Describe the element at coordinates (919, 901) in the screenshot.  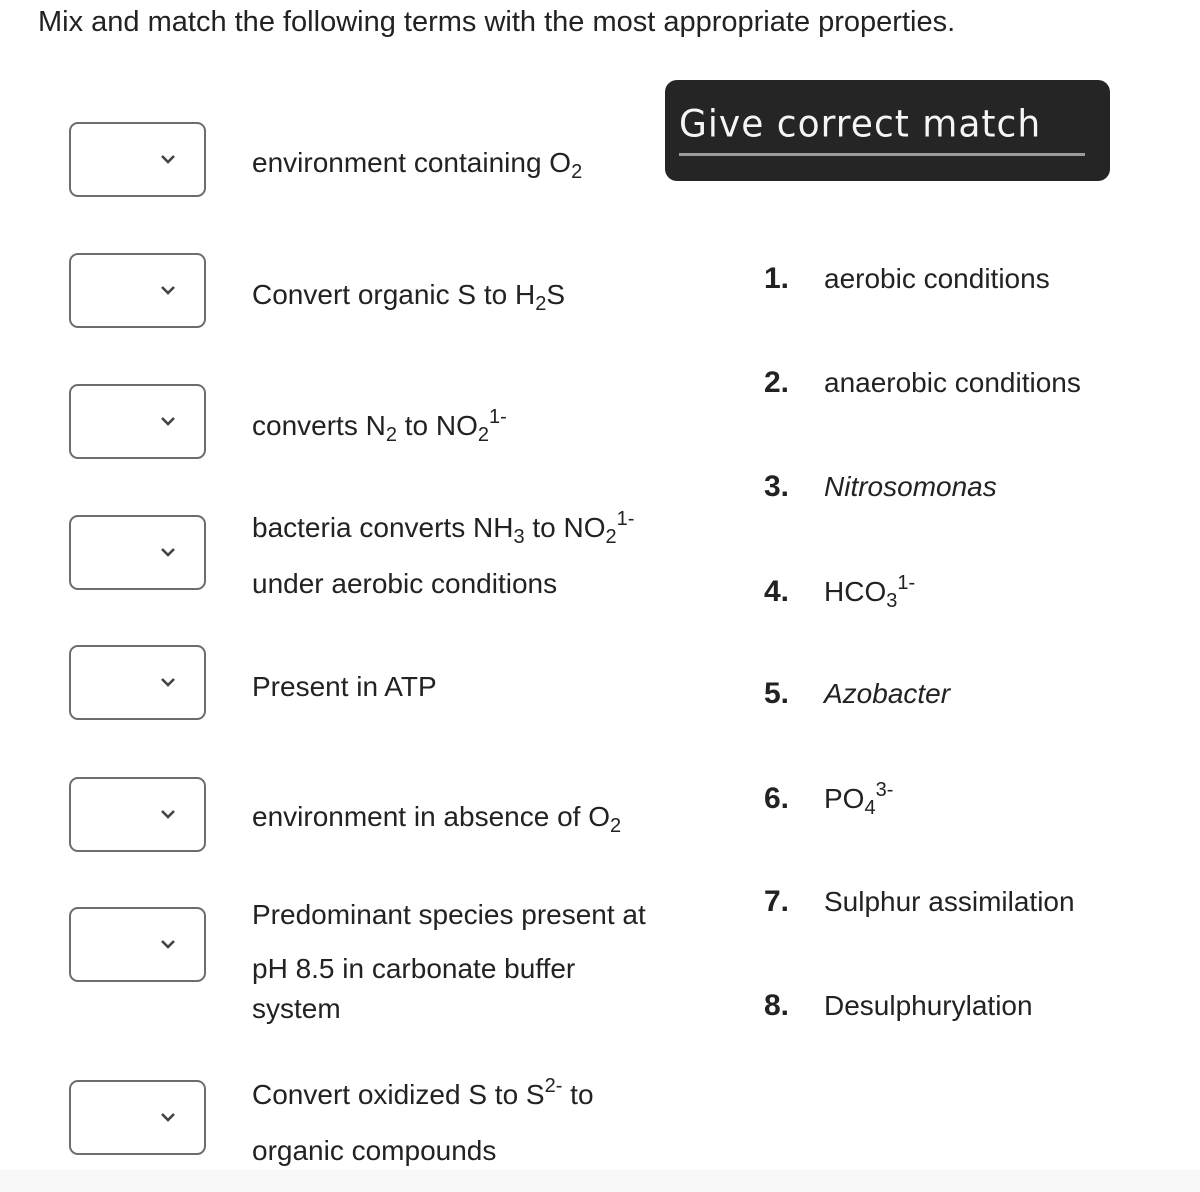
I see `option-7: 7. Sulphur assimilation` at that location.